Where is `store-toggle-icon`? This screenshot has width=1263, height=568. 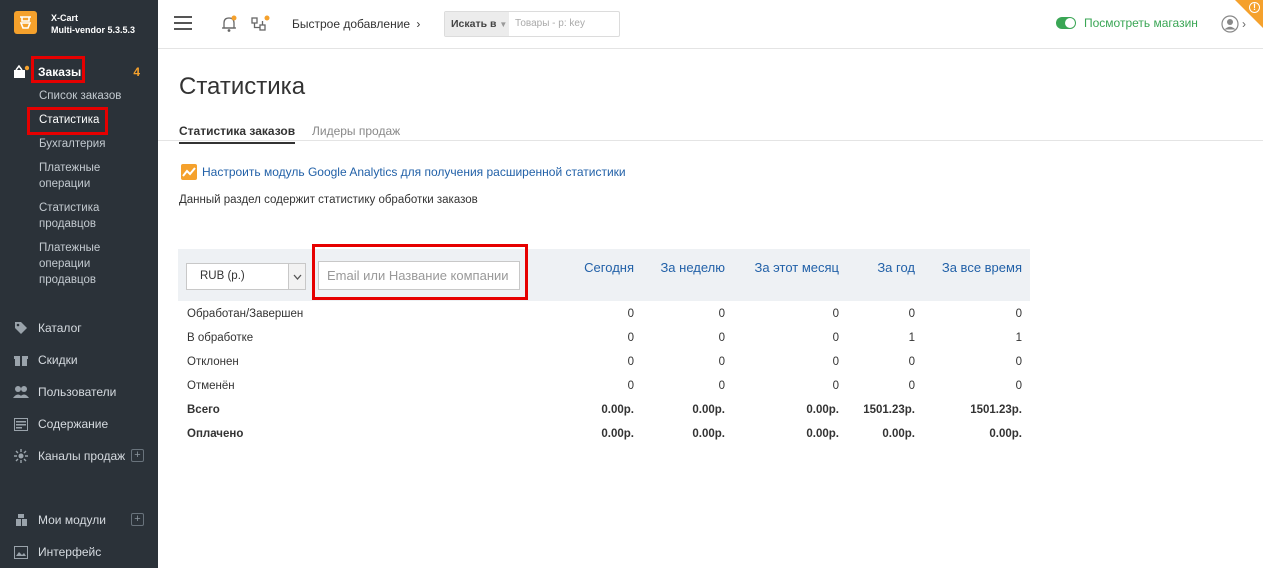 store-toggle-icon is located at coordinates (1066, 23).